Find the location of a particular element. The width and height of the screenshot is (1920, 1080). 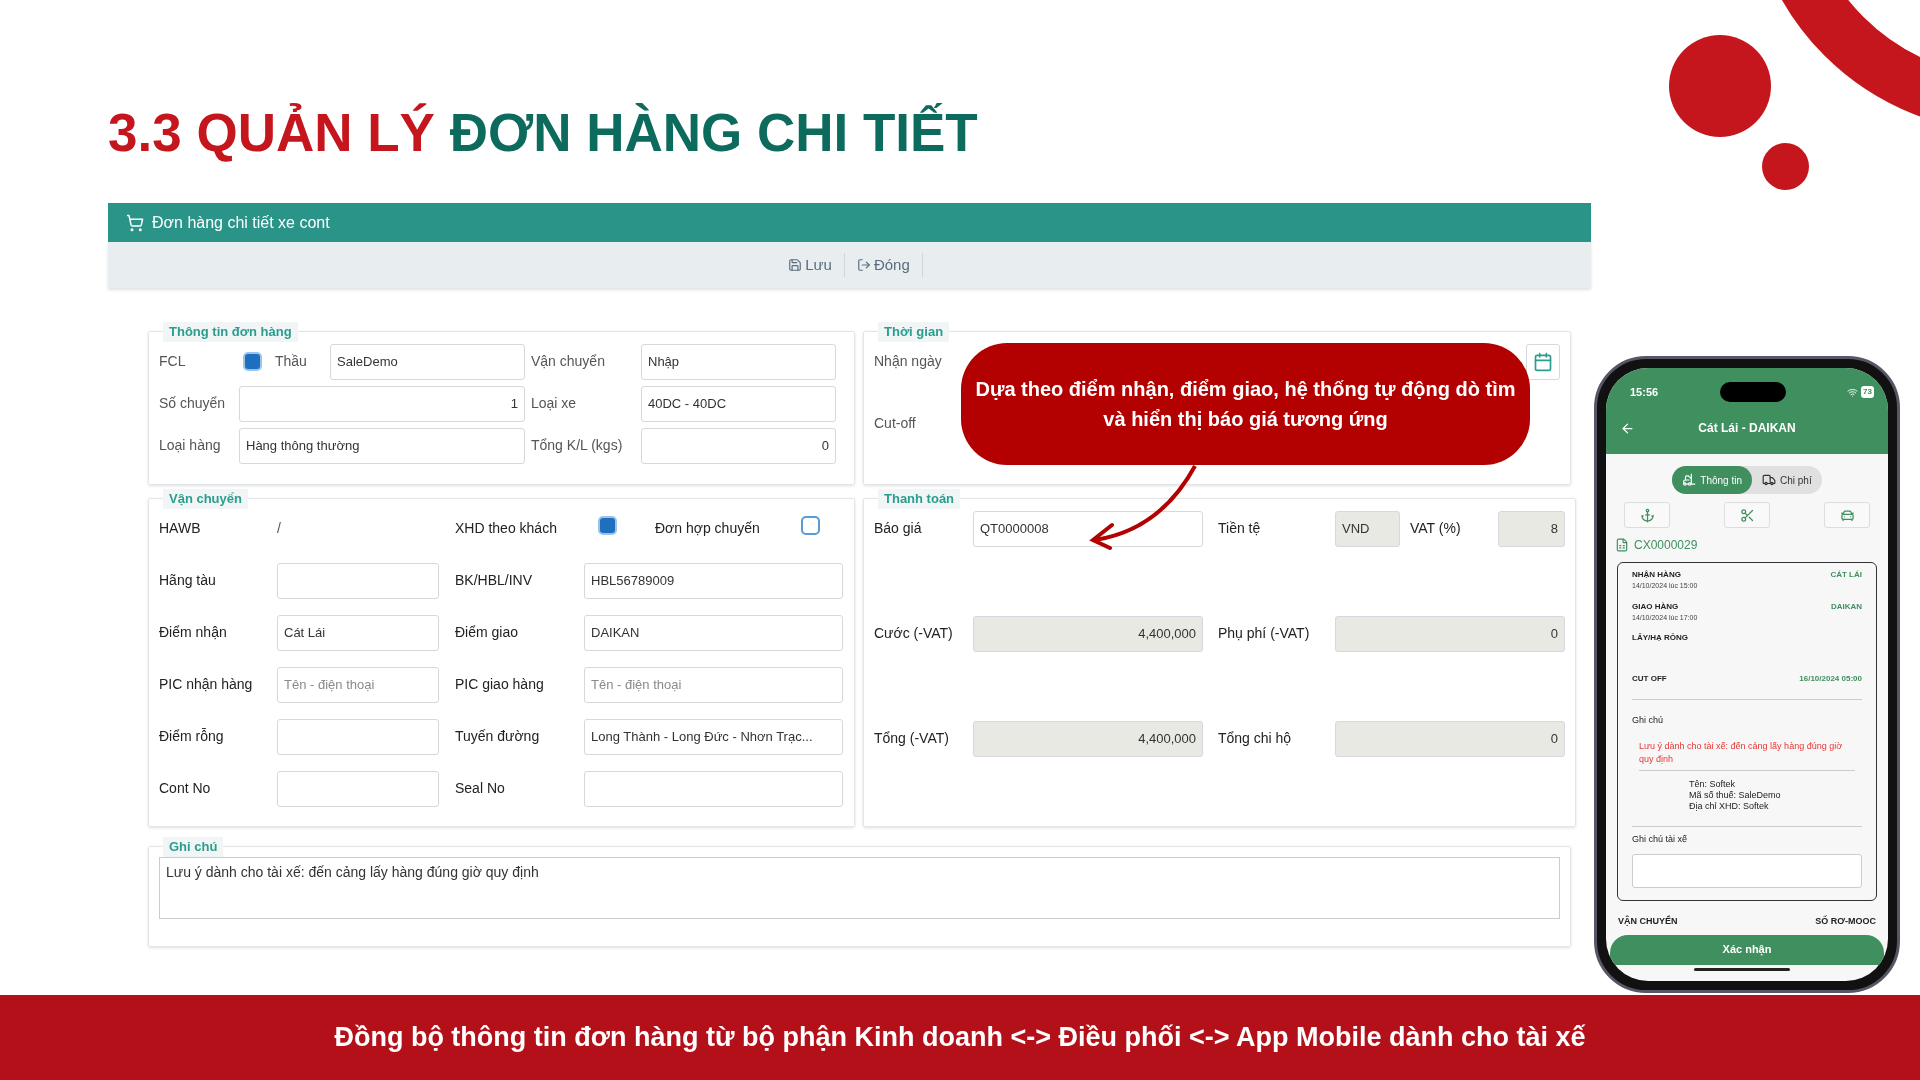

anchor-icon is located at coordinates (1647, 515).